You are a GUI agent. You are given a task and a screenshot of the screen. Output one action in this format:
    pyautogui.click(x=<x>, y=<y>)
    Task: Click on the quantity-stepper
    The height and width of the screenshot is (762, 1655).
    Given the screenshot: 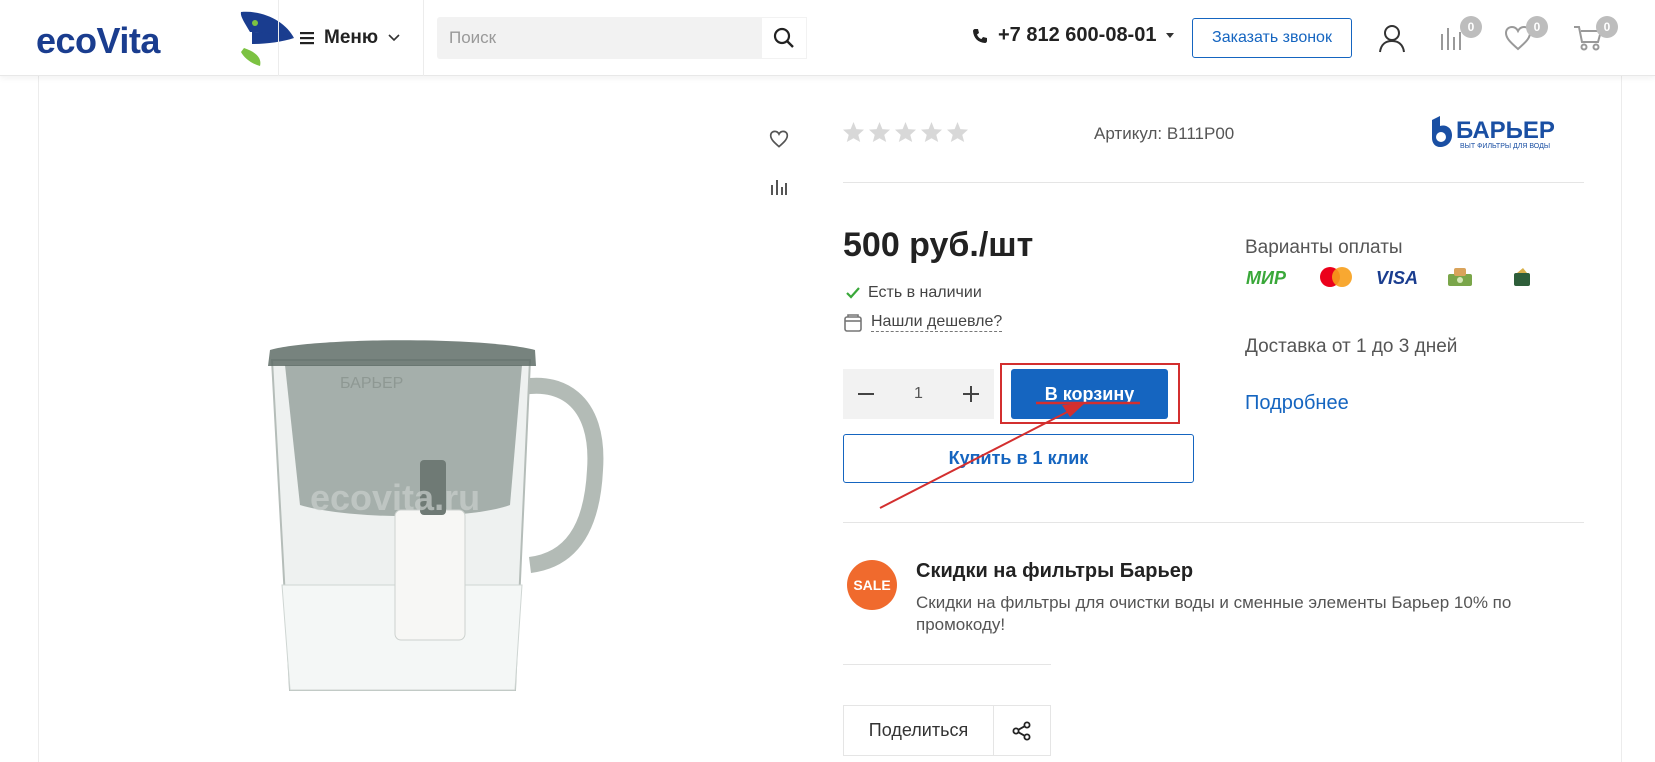 What is the action you would take?
    pyautogui.click(x=918, y=394)
    